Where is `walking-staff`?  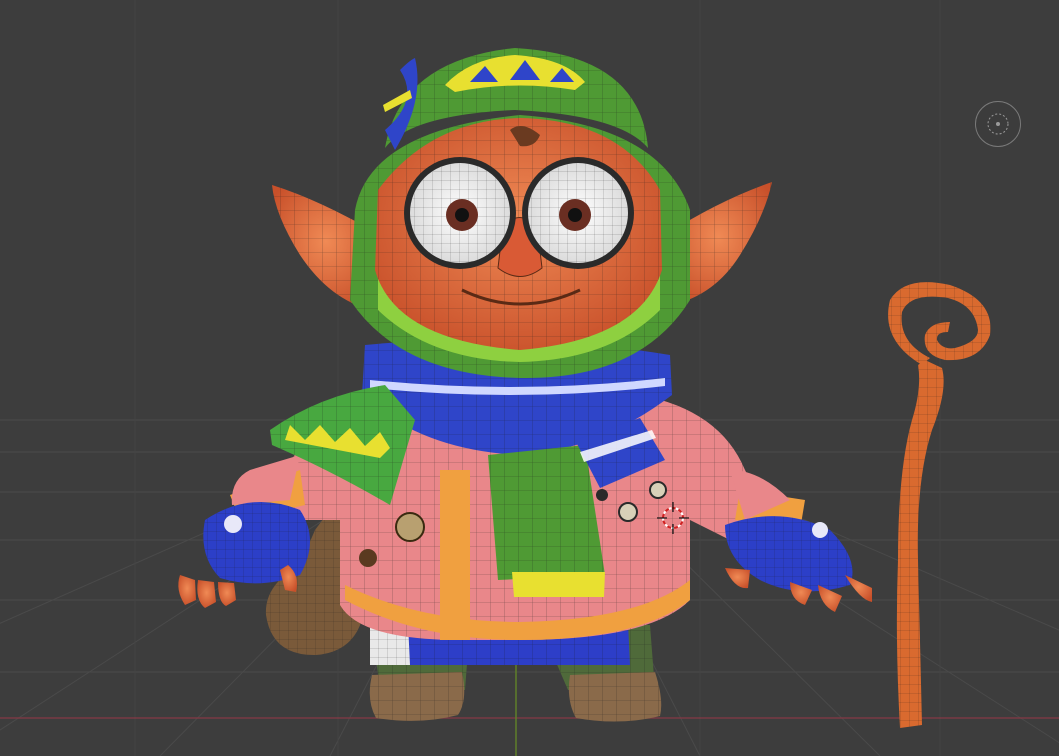 walking-staff is located at coordinates (939, 505).